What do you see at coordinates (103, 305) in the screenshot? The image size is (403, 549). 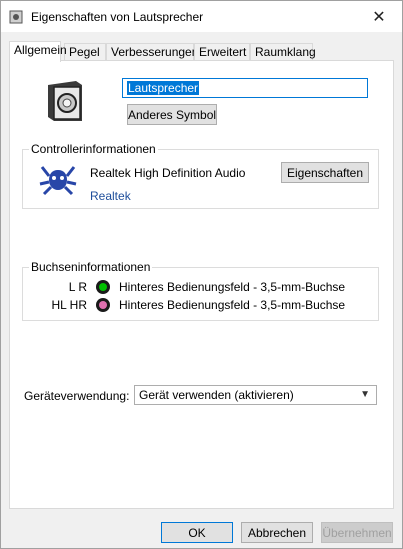 I see `pink-jack-icon` at bounding box center [103, 305].